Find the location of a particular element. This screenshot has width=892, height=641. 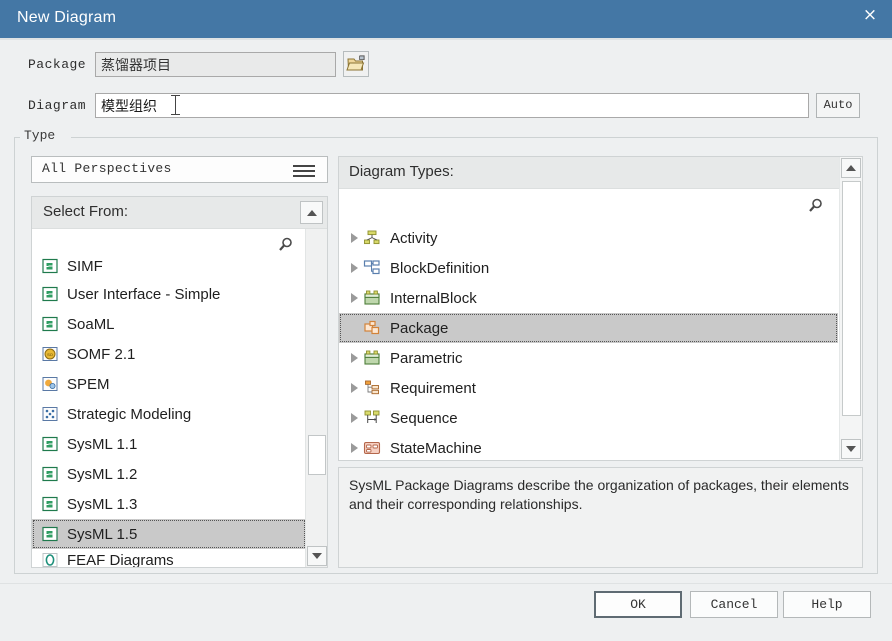

list-item-label: FEAF Diagrams is located at coordinates (120, 559).